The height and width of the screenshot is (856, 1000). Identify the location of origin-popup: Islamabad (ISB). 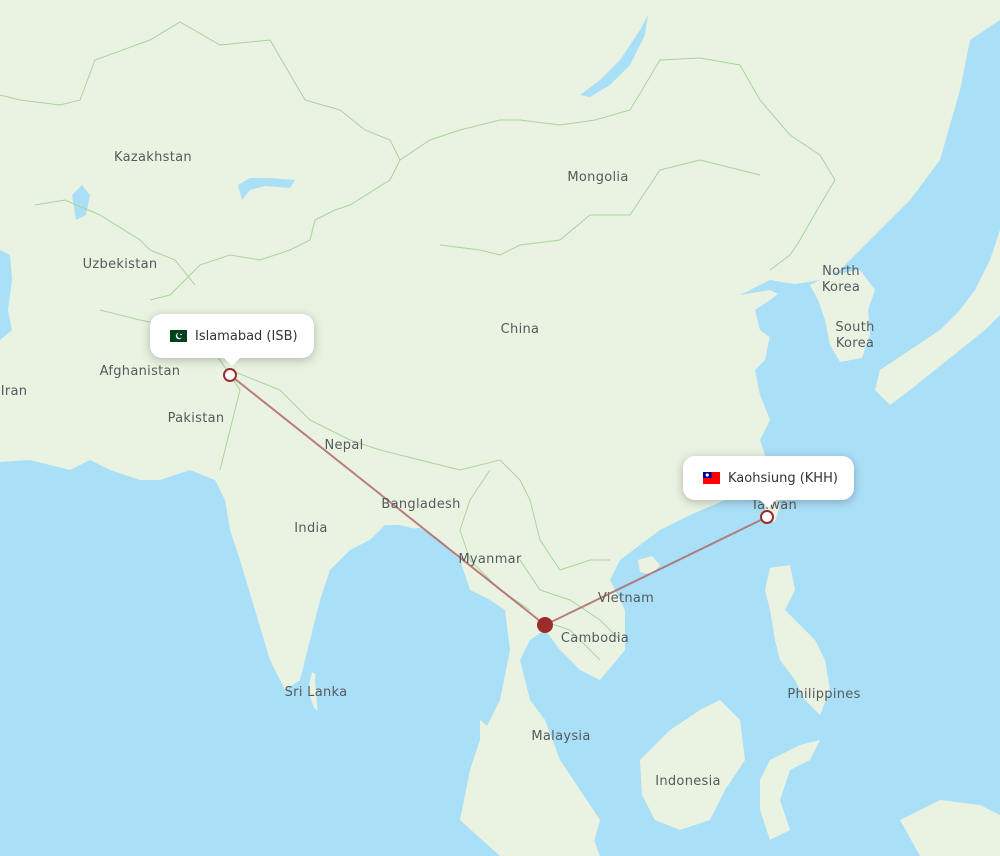
(232, 340).